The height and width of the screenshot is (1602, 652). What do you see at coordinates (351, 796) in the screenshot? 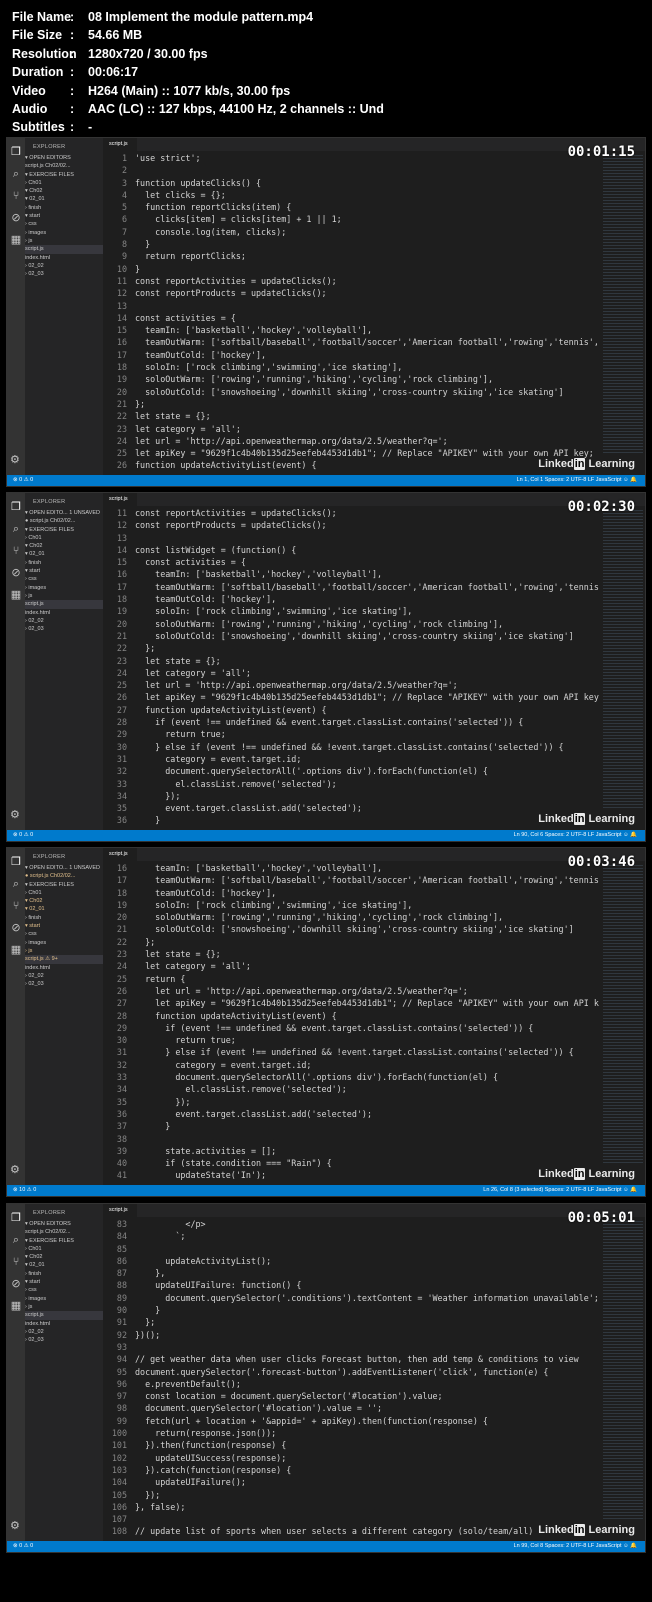
I see `code-line: 34 });` at bounding box center [351, 796].